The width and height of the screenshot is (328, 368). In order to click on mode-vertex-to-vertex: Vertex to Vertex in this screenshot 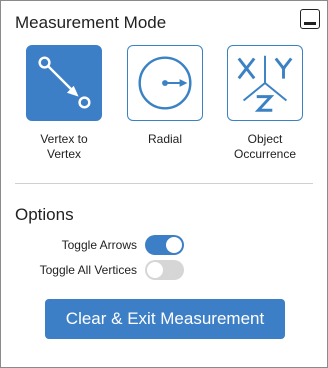, I will do `click(64, 103)`.